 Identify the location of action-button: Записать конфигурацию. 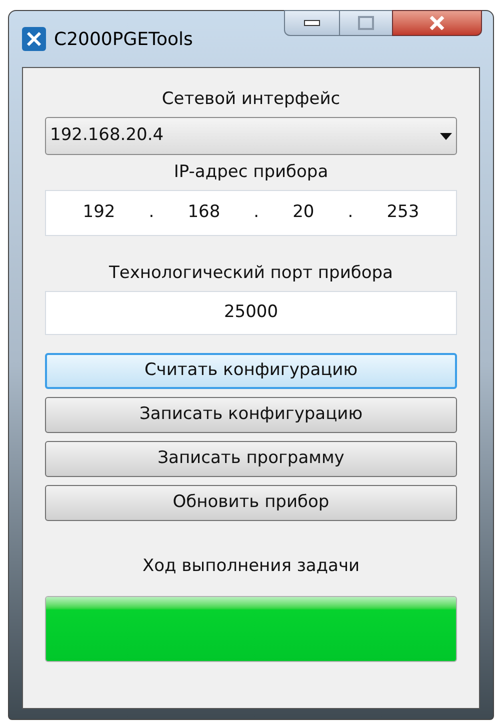
(251, 415).